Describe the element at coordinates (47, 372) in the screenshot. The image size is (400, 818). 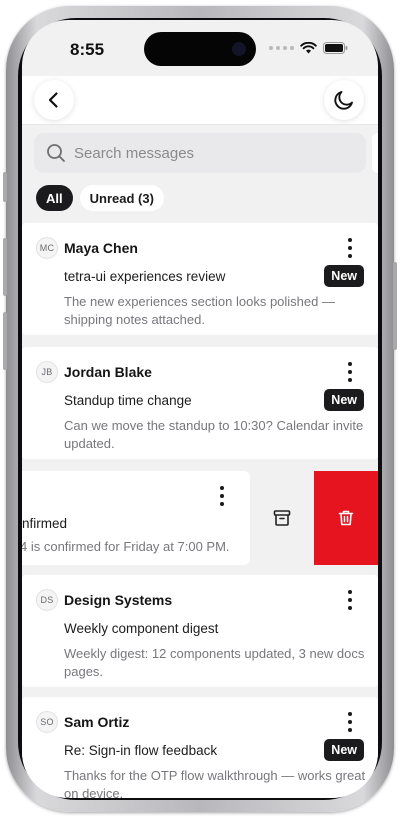
I see `avatar: JB` at that location.